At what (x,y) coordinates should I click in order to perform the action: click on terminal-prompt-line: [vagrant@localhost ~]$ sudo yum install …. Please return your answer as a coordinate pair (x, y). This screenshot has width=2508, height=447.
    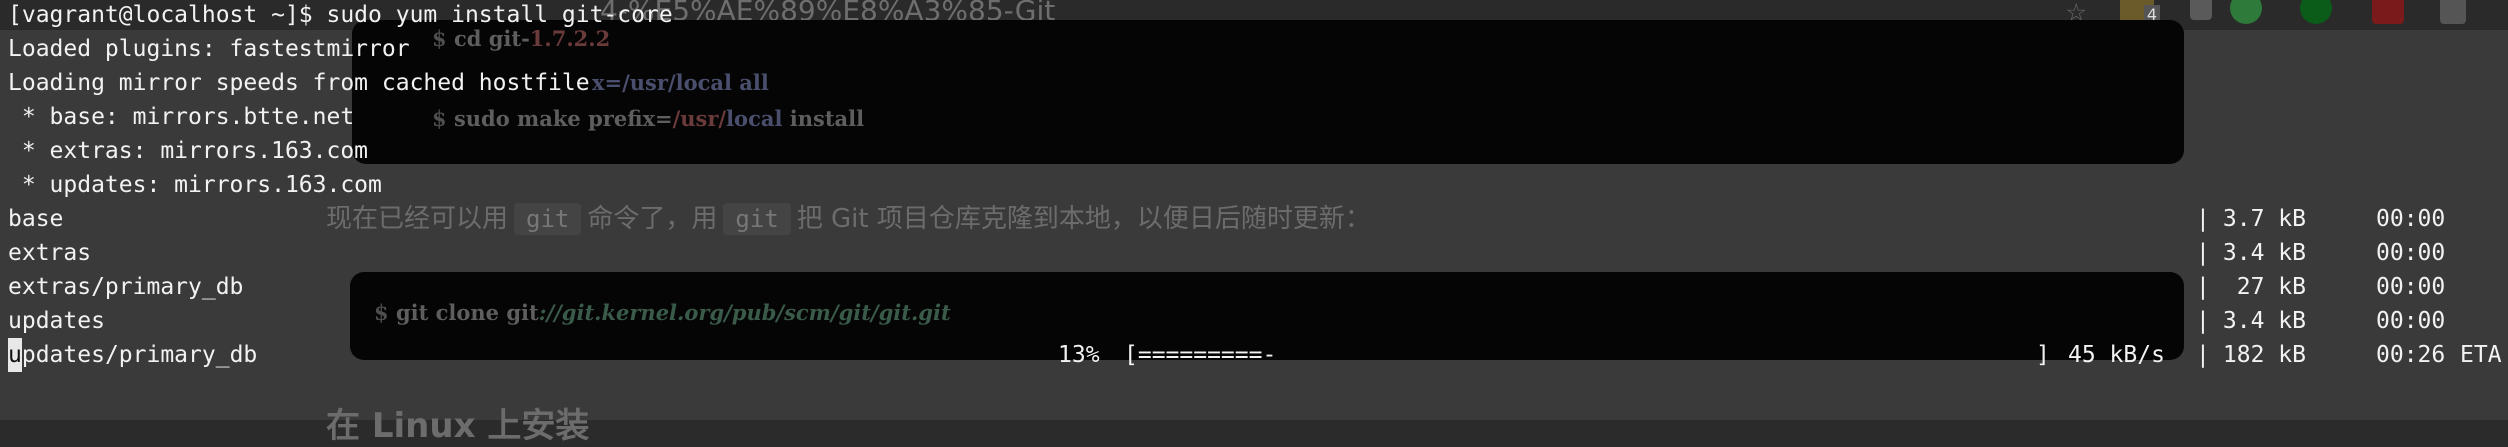
    Looking at the image, I should click on (340, 15).